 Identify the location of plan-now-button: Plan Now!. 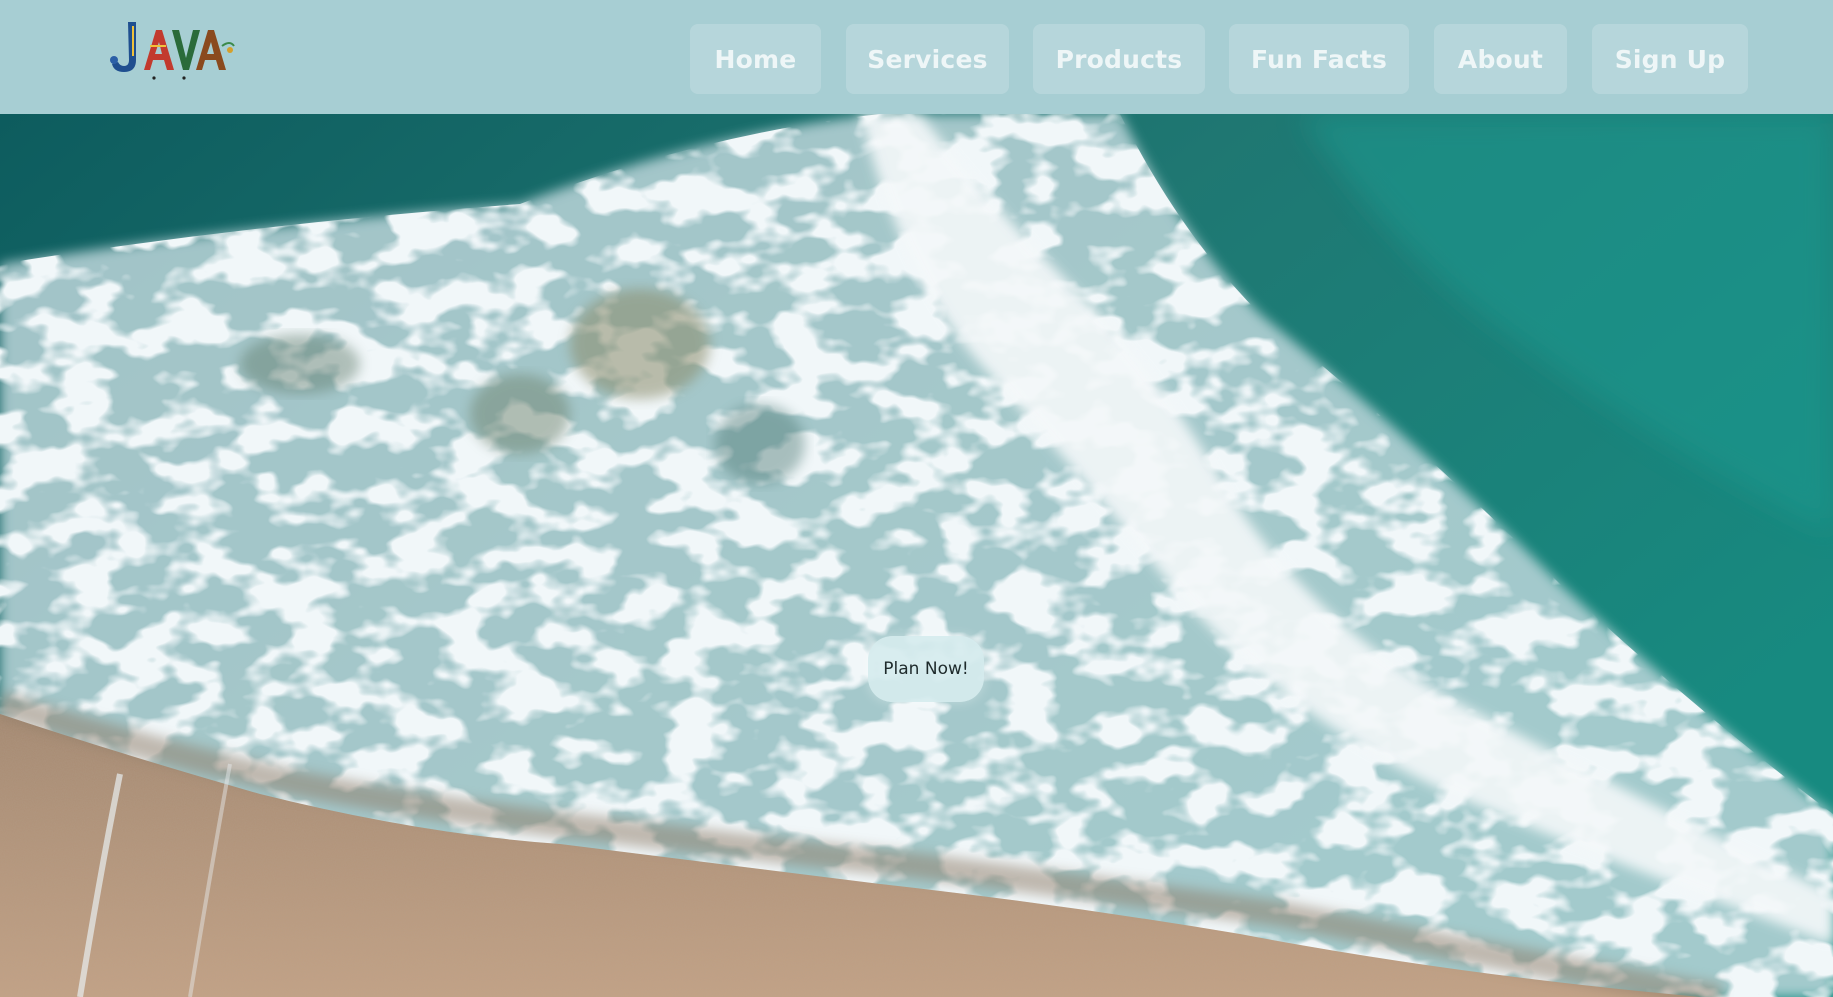
(926, 669).